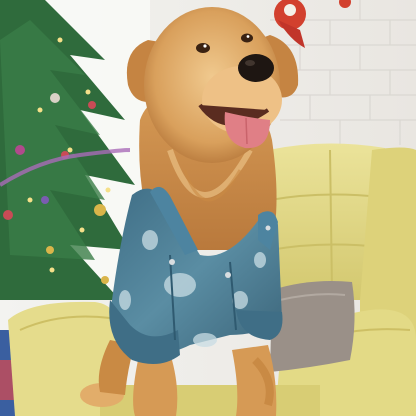 The width and height of the screenshot is (416, 416). I want to click on grey-cushion, so click(312, 326).